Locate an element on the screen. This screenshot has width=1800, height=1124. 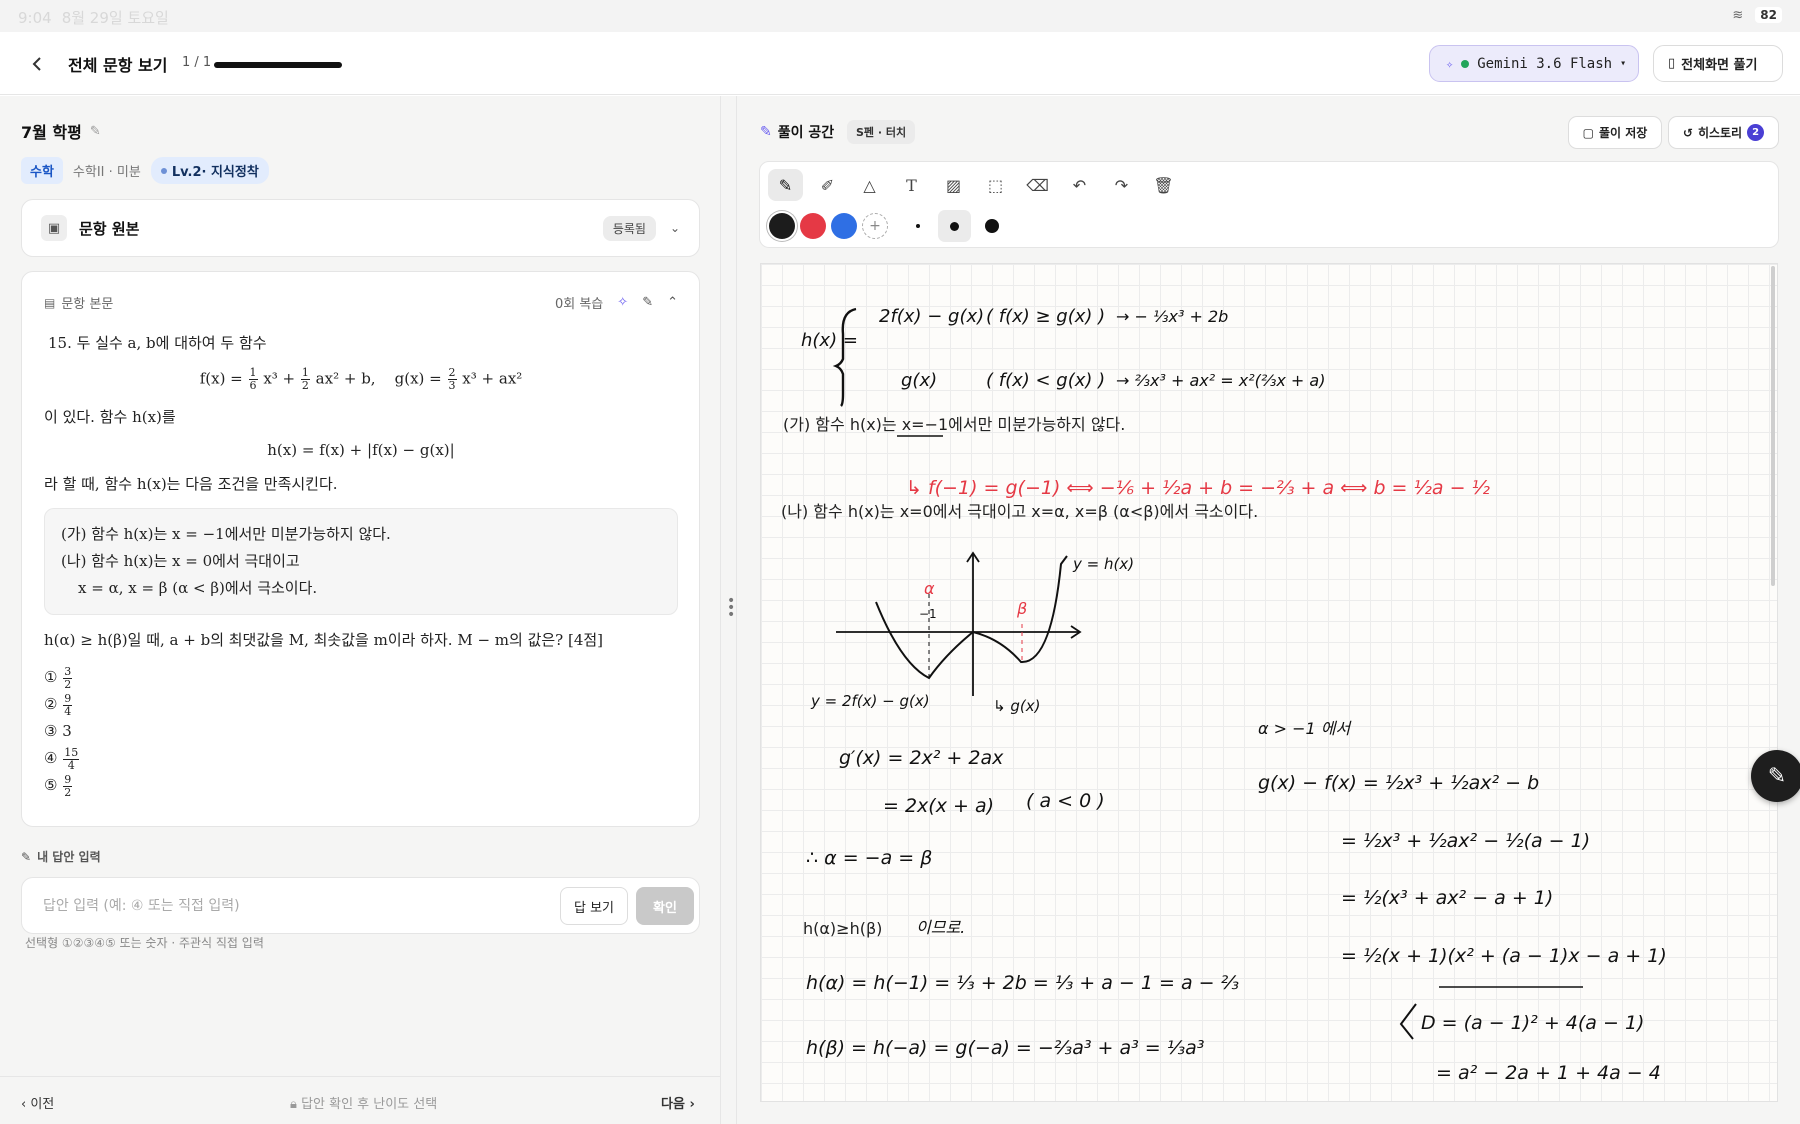
choice-list: ① 32 ② 94 ③ 3 ④ 15 4 ⑤ 92 is located at coordinates (361, 731).